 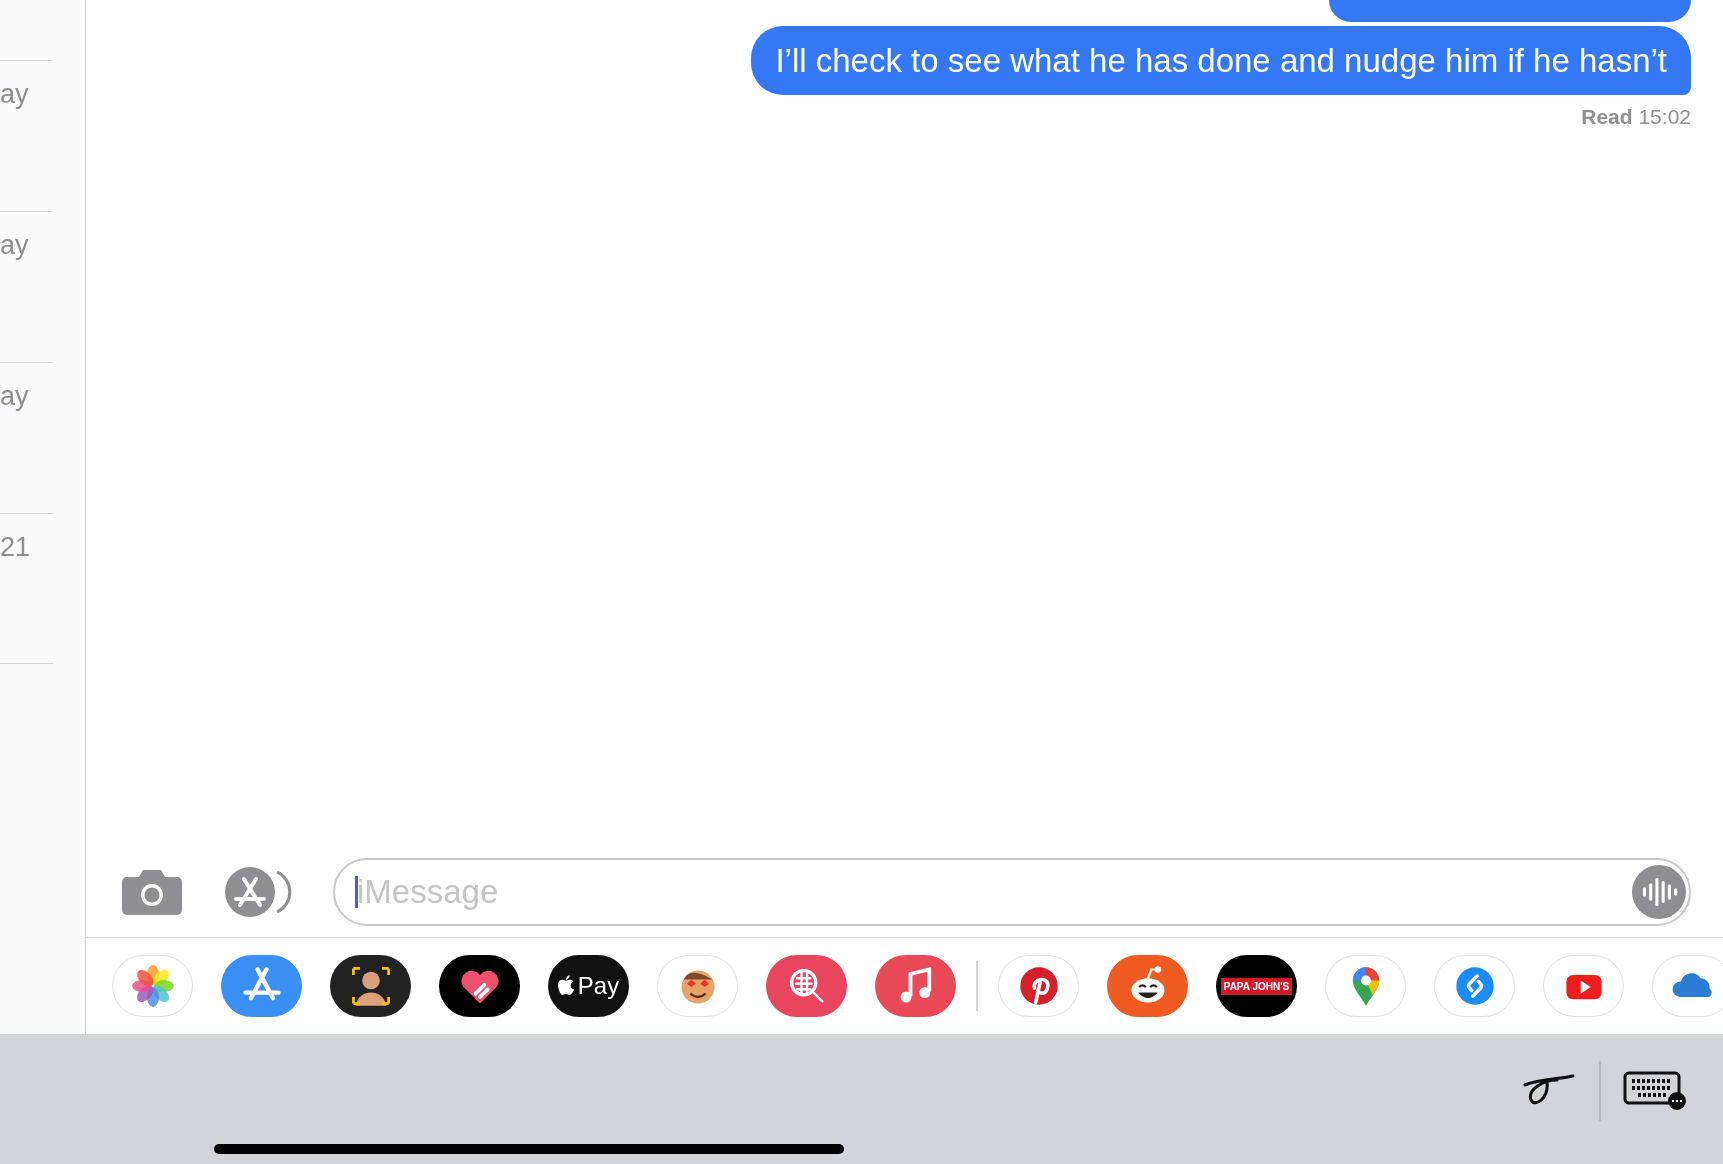 I want to click on camera-icon, so click(x=152, y=892).